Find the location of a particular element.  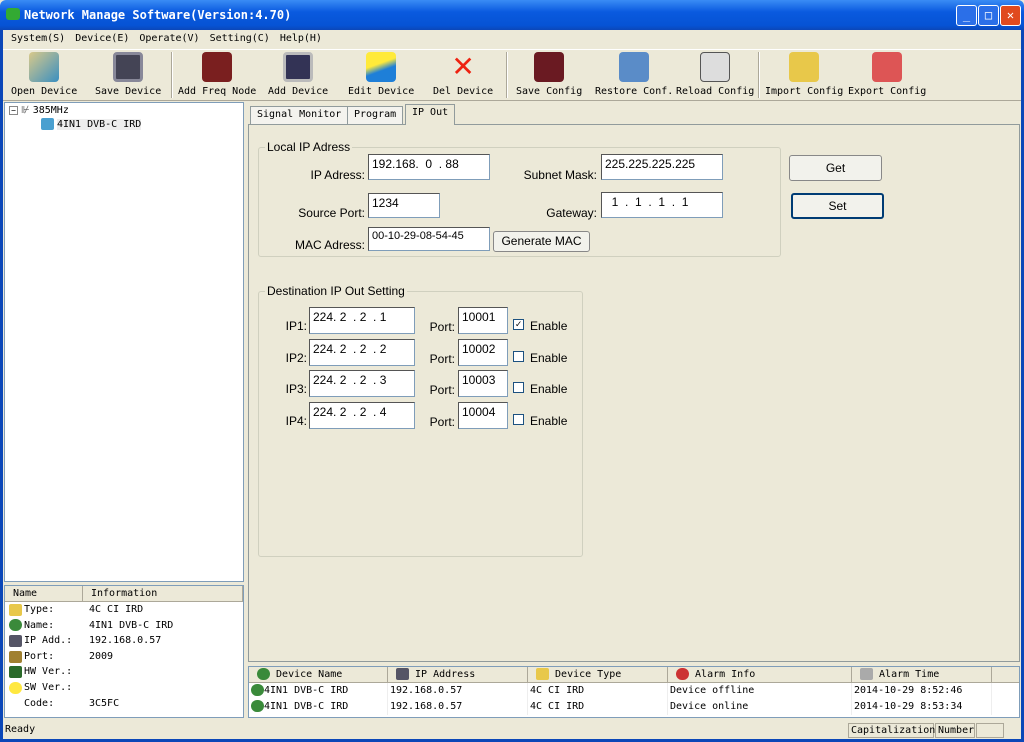

info-row: Port: 2009 is located at coordinates (124, 657).